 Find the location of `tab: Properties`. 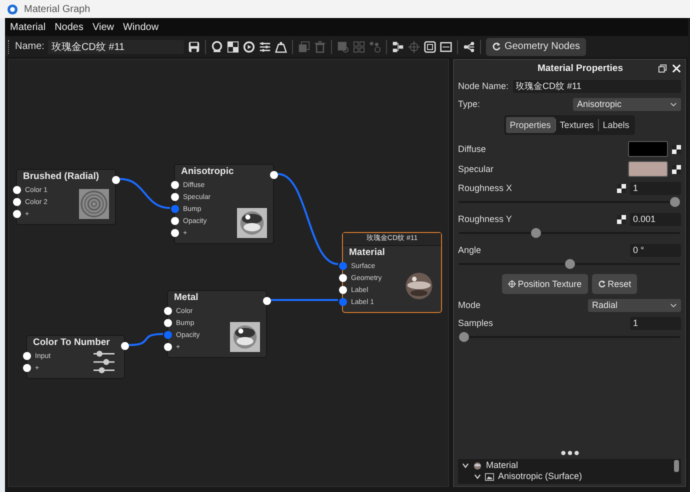

tab: Properties is located at coordinates (530, 125).